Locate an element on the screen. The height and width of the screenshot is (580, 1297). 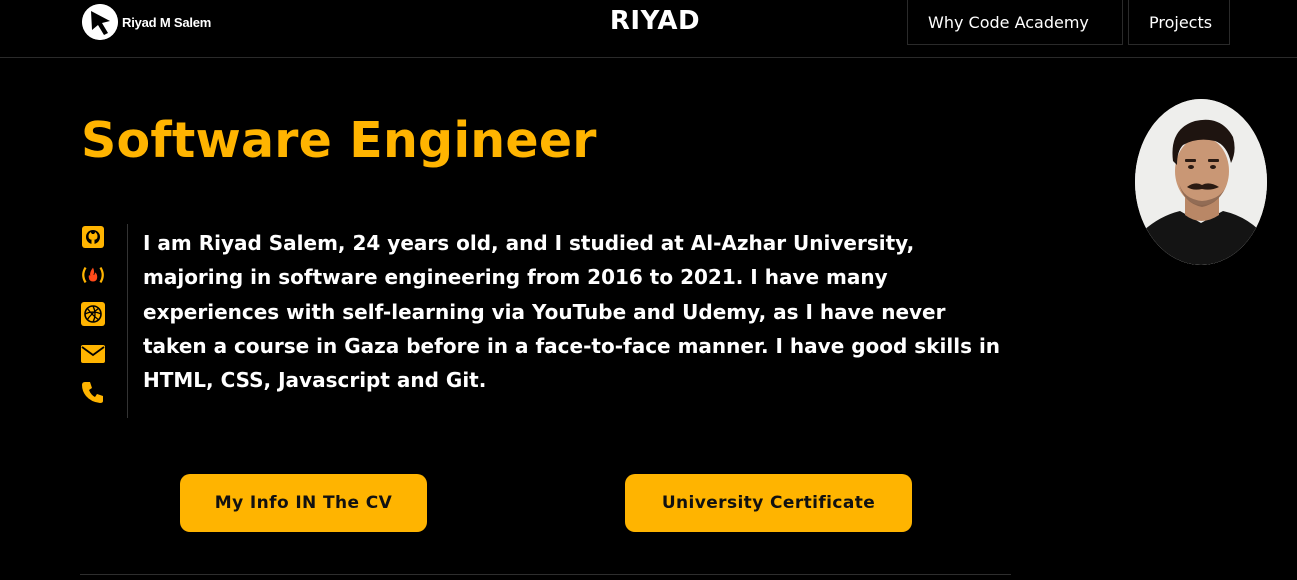
freecodecamp-icon is located at coordinates (93, 275).